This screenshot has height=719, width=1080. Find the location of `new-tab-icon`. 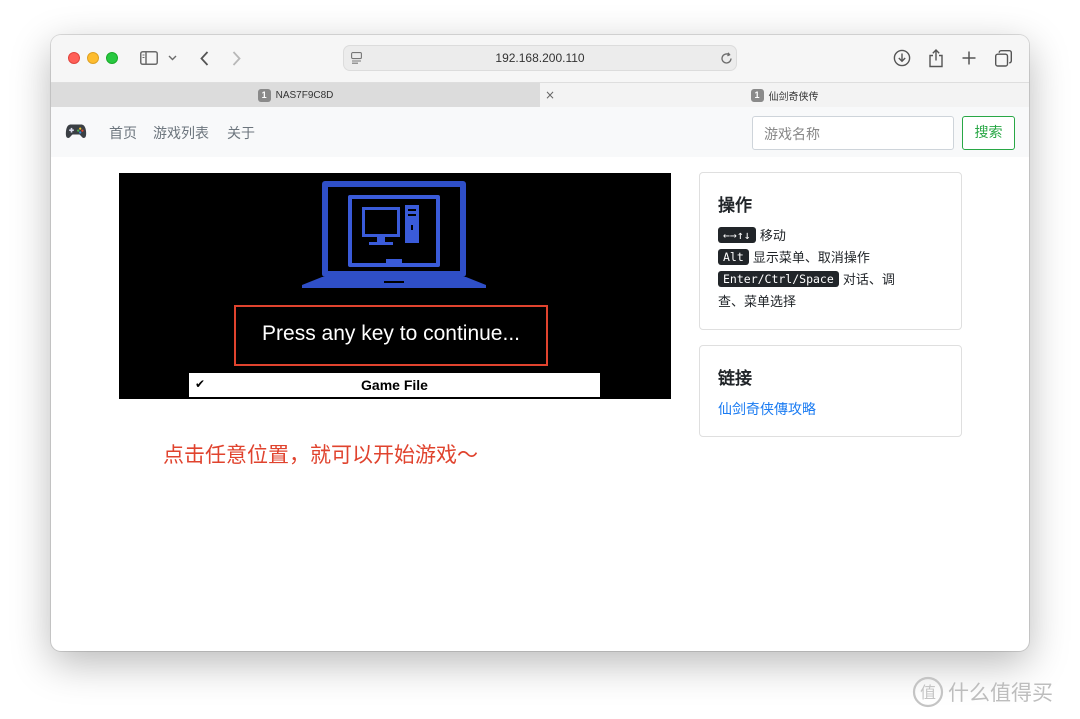

new-tab-icon is located at coordinates (969, 58).